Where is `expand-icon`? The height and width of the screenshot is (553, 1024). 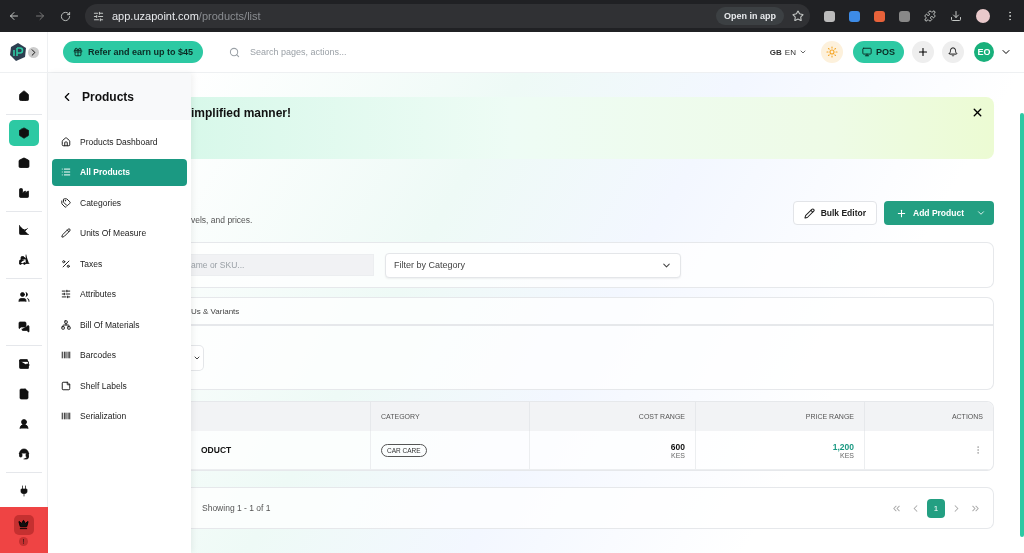 expand-icon is located at coordinates (33, 52).